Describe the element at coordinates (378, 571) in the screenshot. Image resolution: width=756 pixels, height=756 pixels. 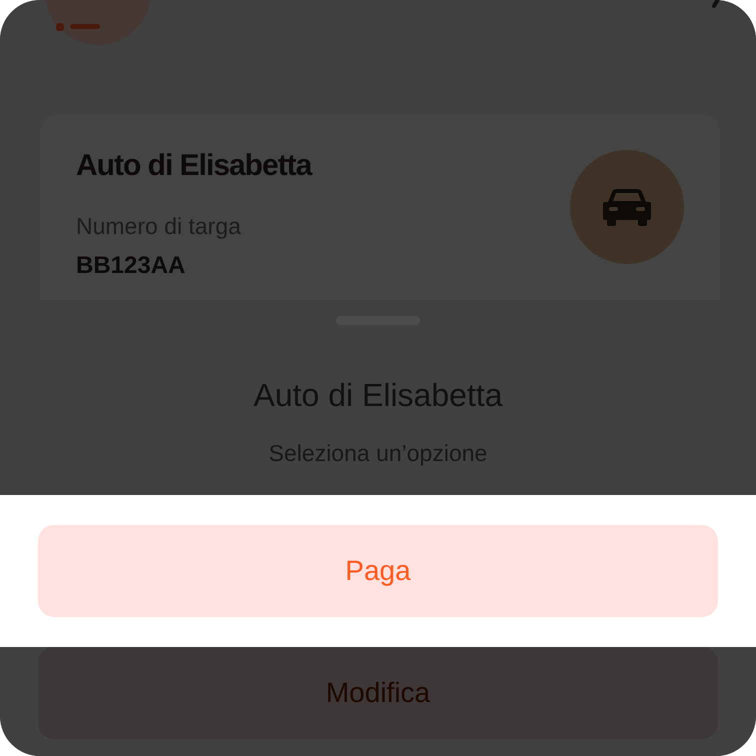
I see `option-button: Paga` at that location.